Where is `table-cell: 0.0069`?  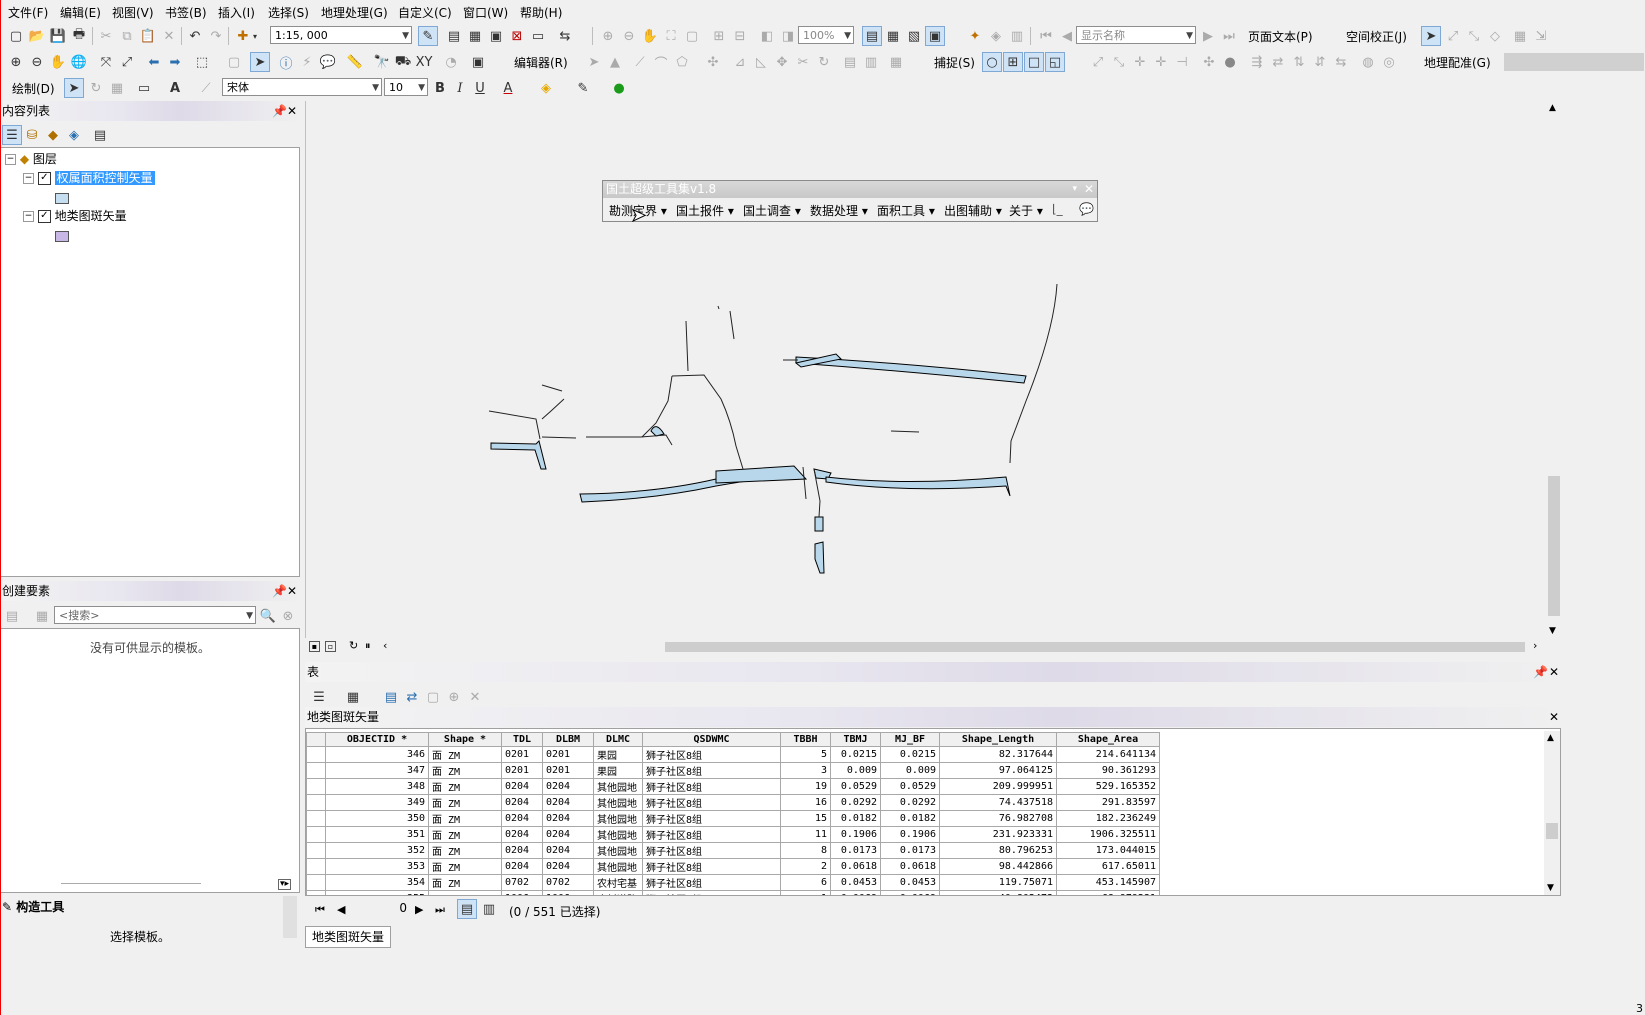 table-cell: 0.0069 is located at coordinates (910, 892).